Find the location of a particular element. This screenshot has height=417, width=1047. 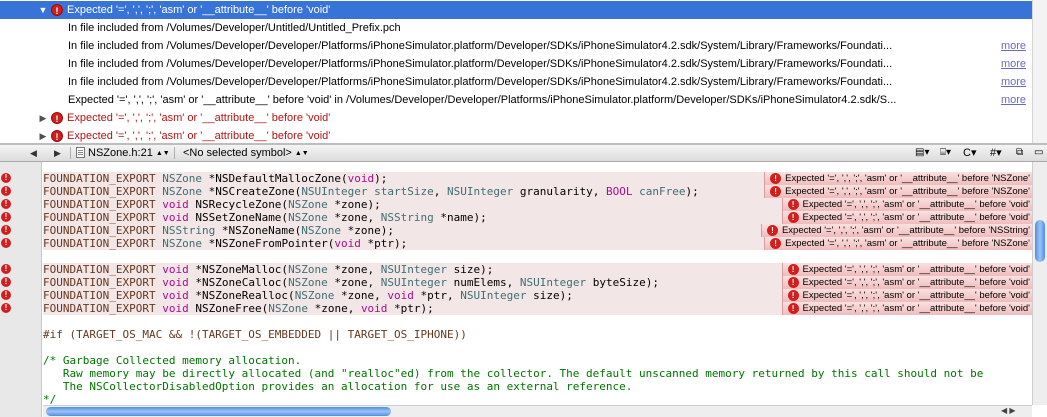

split-editor-icon: ⧉ is located at coordinates (1019, 153).